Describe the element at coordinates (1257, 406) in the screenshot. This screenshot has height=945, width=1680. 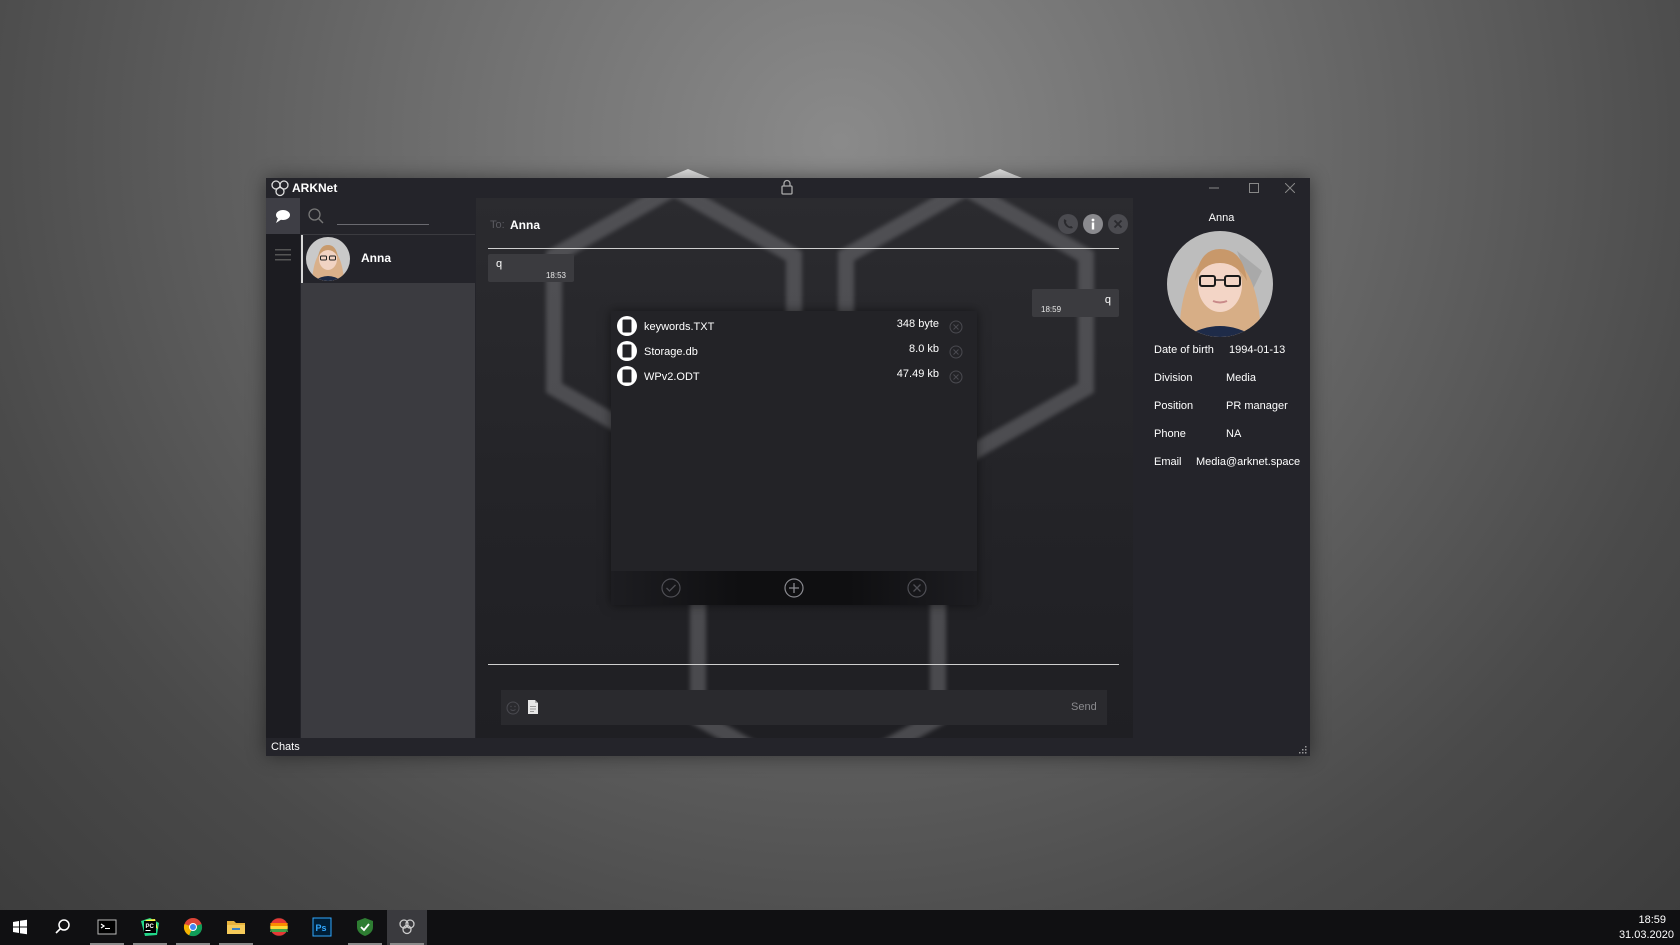
I see `profile-value: PR manager` at that location.